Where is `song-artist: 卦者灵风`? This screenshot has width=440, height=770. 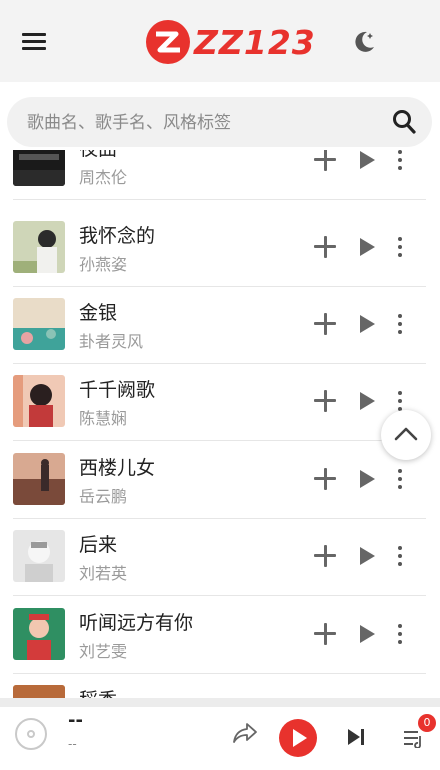
song-artist: 卦者灵风 is located at coordinates (111, 340).